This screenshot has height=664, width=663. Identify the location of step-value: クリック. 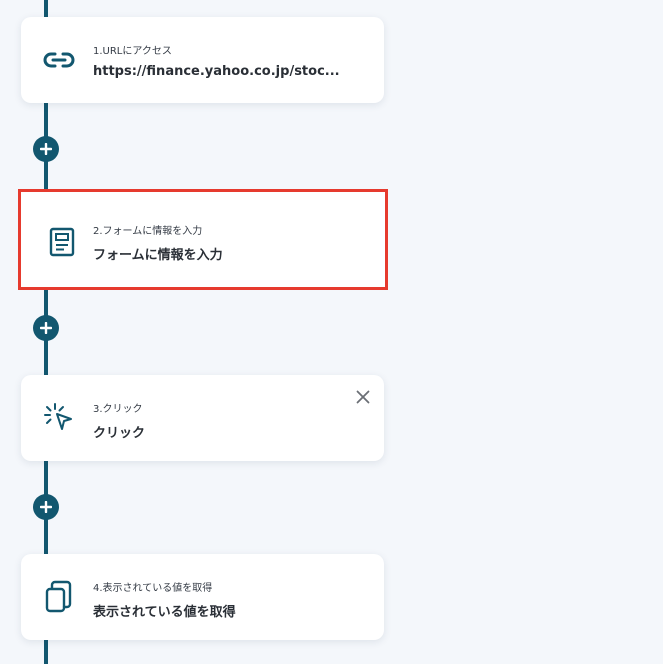
(119, 433).